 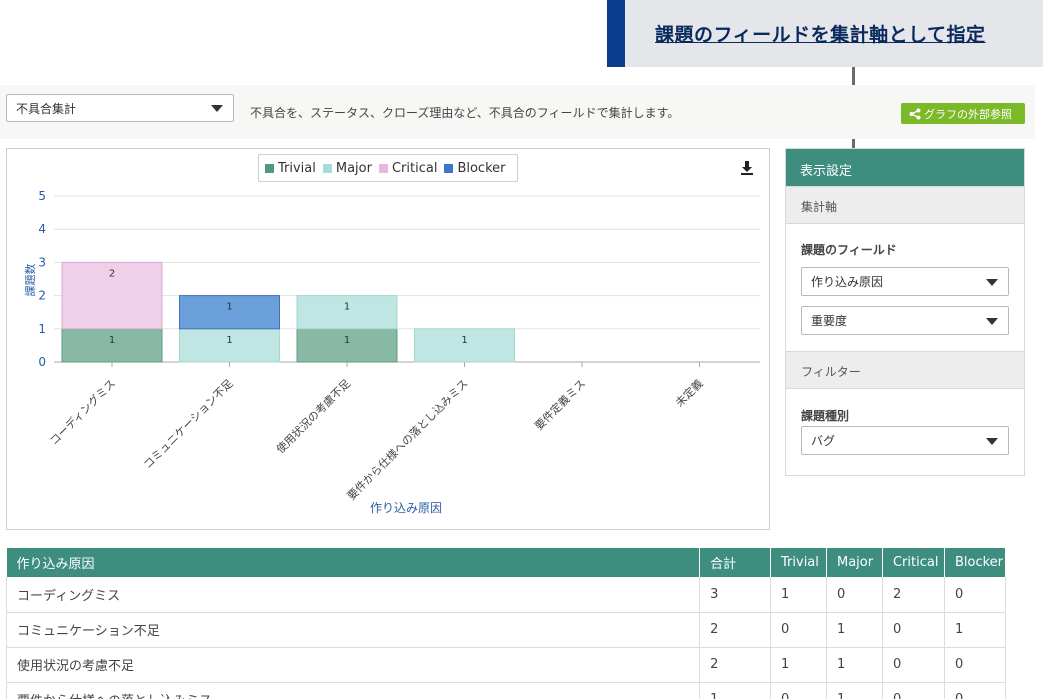 What do you see at coordinates (905, 167) in the screenshot?
I see `display-settings-title: 表示設定` at bounding box center [905, 167].